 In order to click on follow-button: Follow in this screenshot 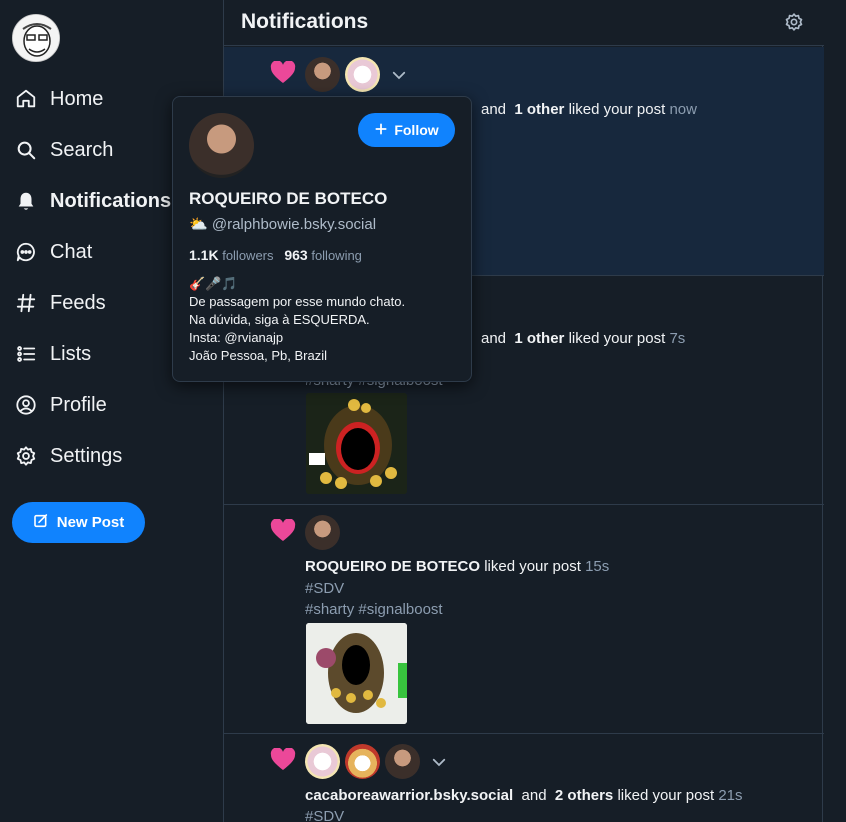, I will do `click(406, 130)`.